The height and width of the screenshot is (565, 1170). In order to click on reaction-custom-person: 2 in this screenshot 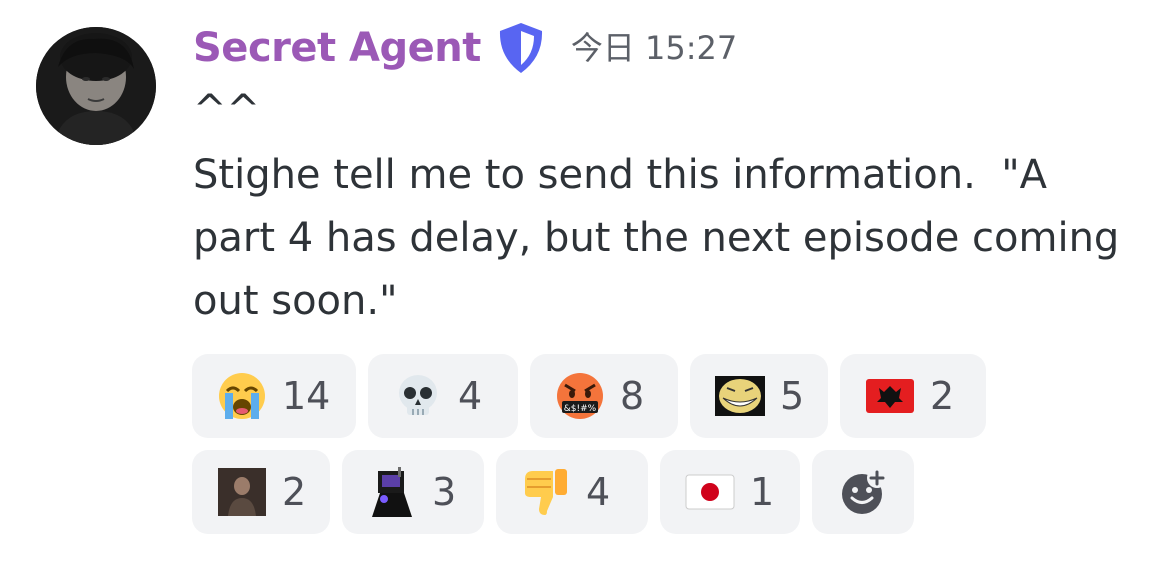, I will do `click(261, 492)`.